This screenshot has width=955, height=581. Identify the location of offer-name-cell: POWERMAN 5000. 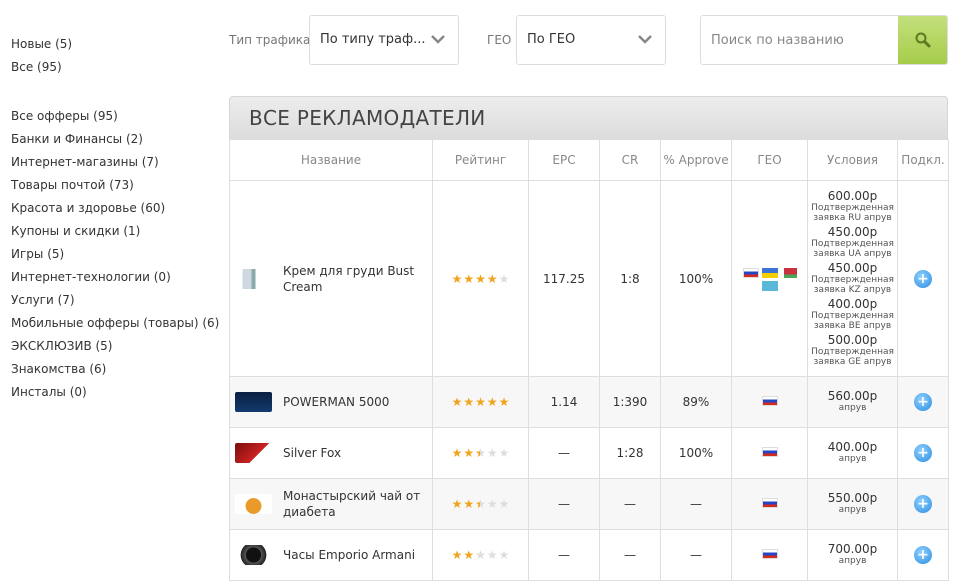
(331, 402).